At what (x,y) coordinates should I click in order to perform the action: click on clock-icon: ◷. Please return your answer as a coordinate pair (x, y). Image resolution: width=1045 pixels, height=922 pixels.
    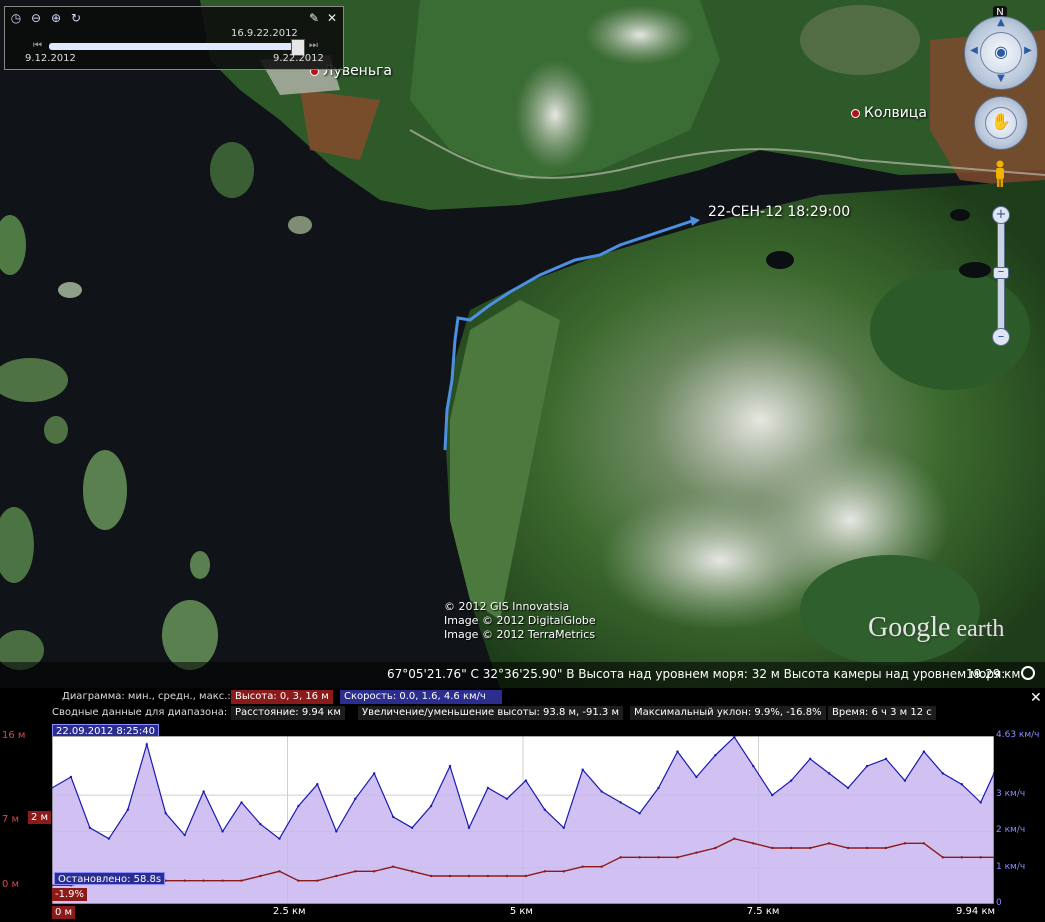
    Looking at the image, I should click on (16, 18).